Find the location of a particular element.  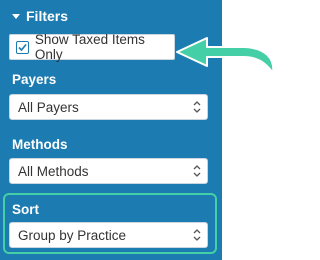

checkmark-icon is located at coordinates (22, 47).